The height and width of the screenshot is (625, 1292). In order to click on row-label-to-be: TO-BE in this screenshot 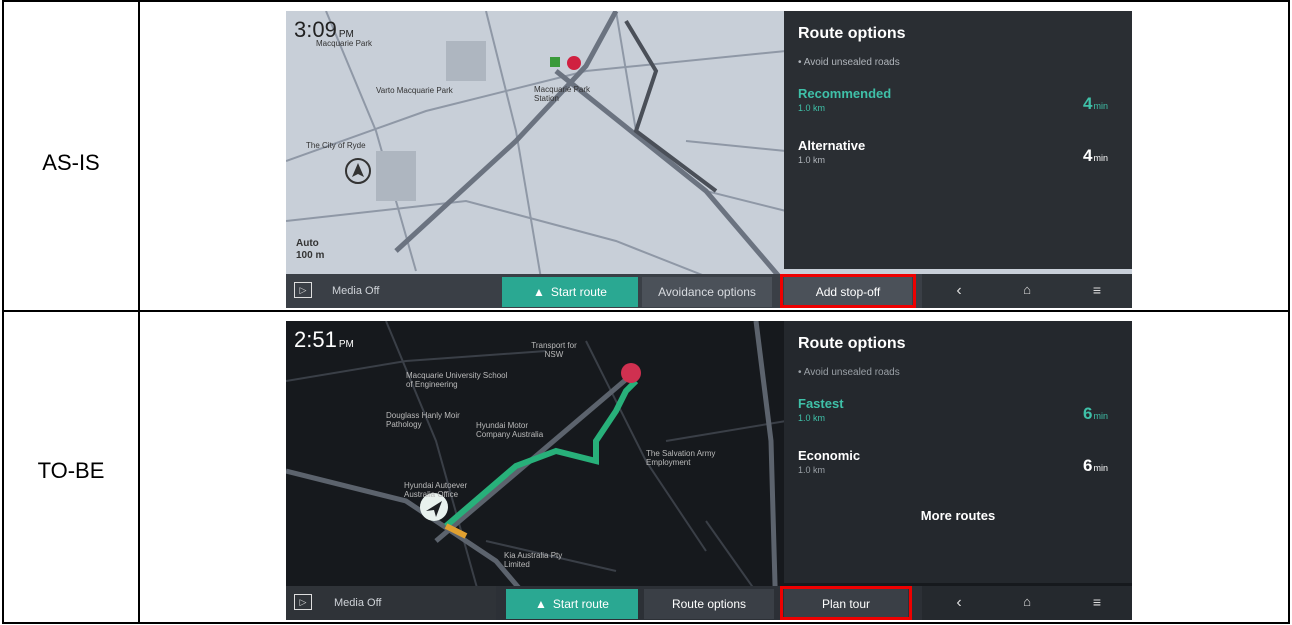, I will do `click(71, 470)`.